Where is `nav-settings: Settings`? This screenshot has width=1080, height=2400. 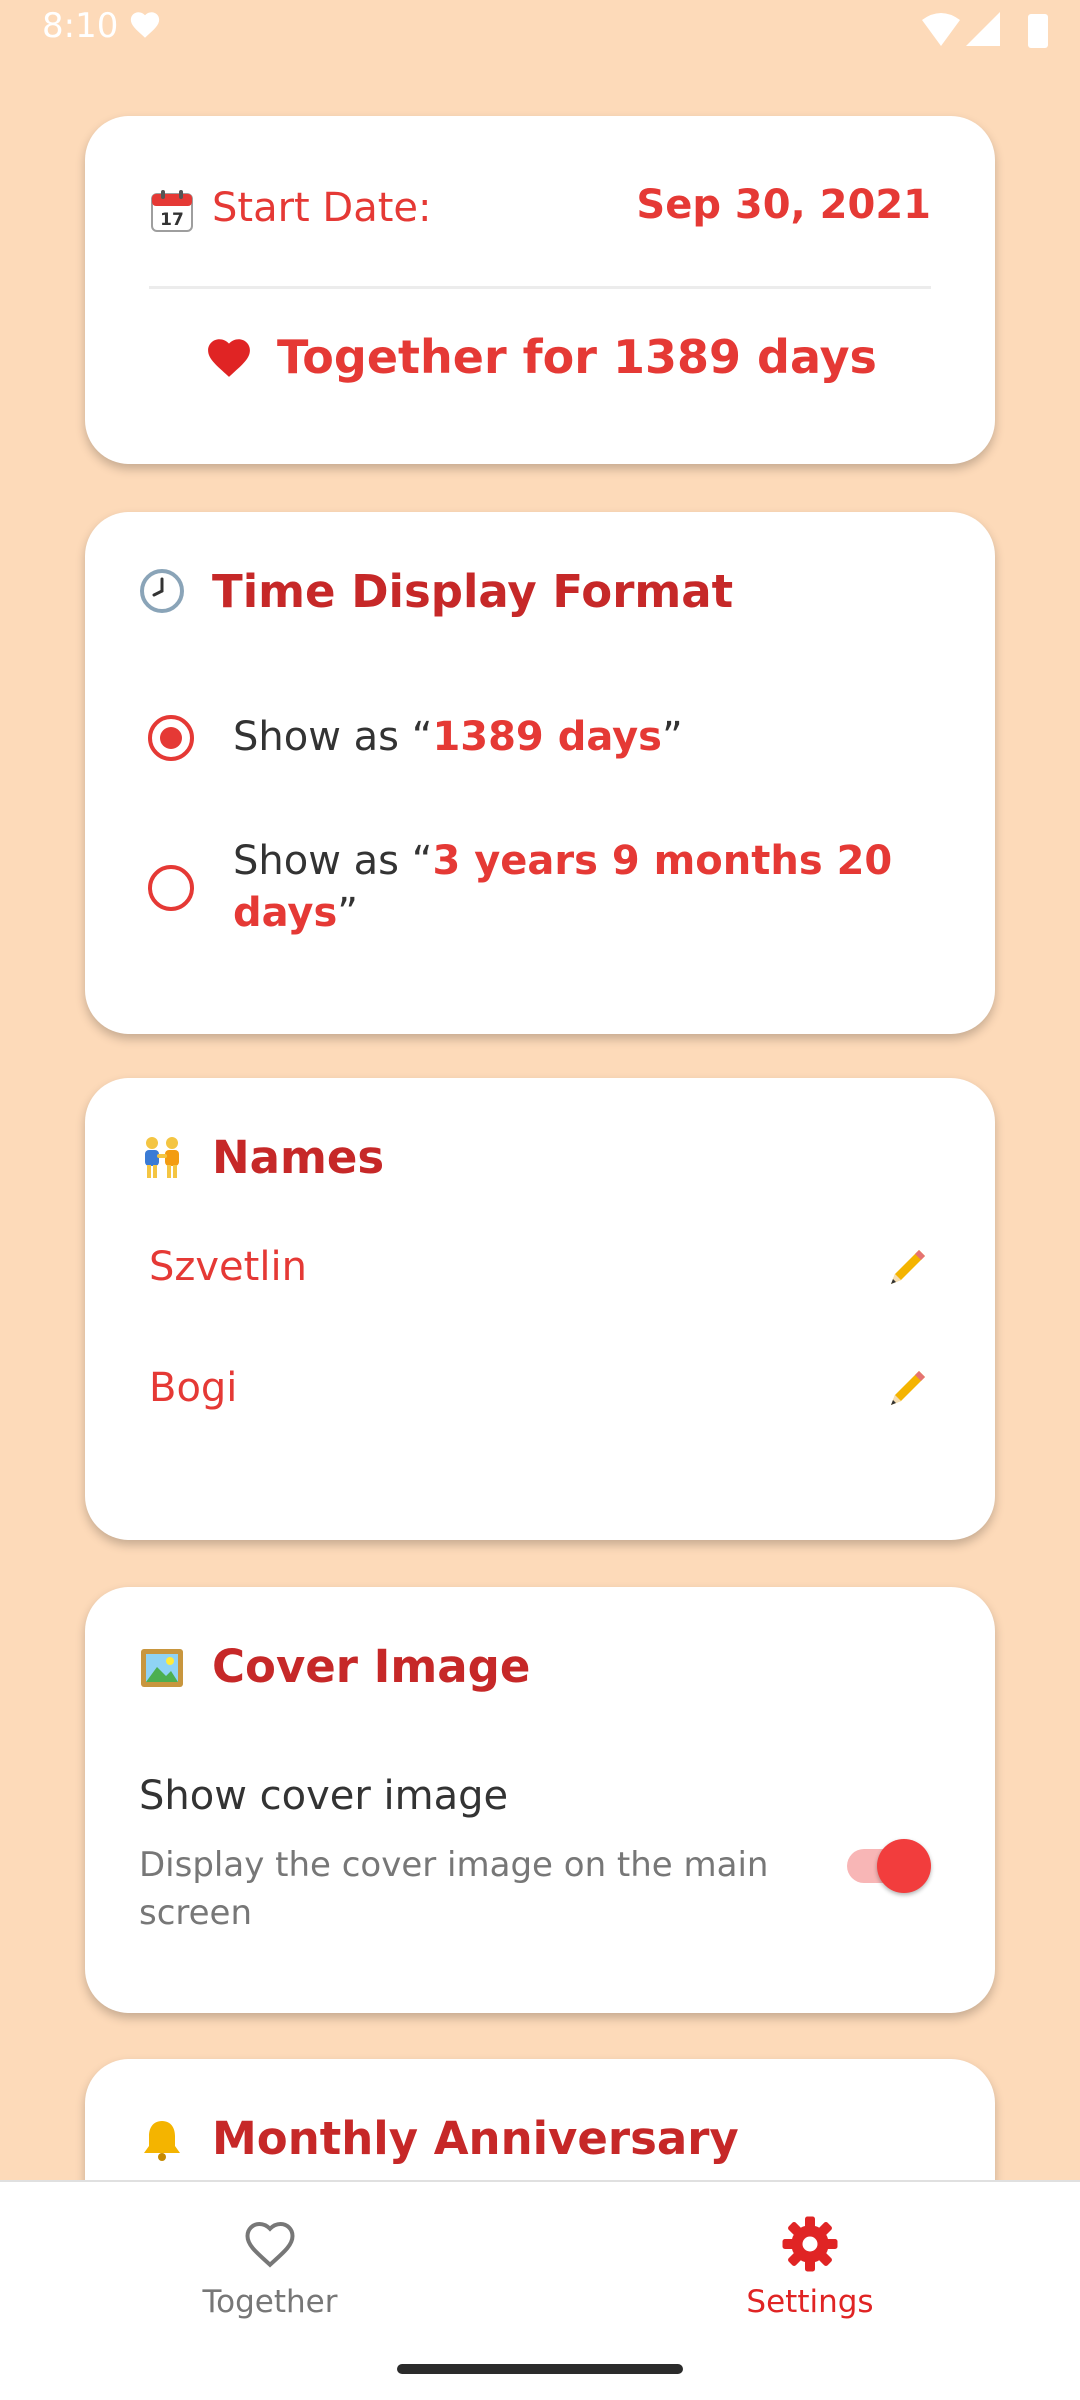
nav-settings: Settings is located at coordinates (810, 2262).